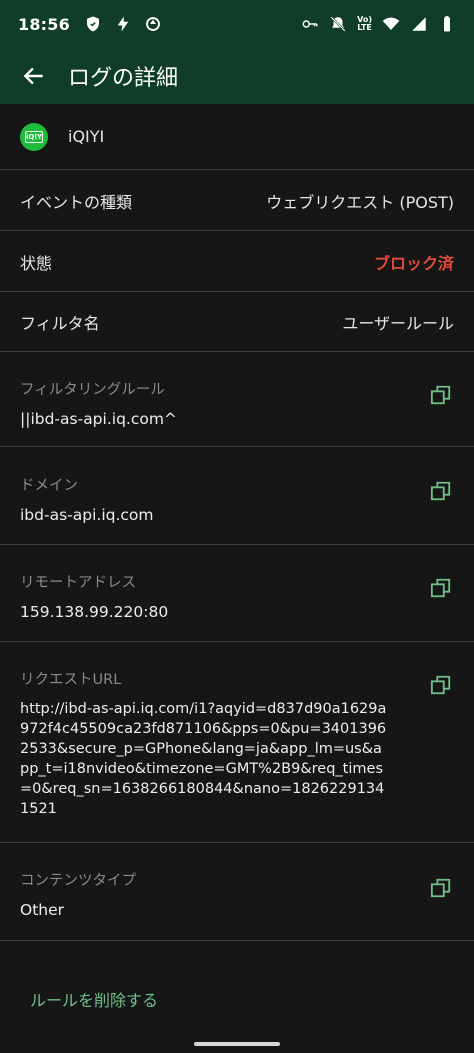  What do you see at coordinates (123, 24) in the screenshot?
I see `bolt-icon` at bounding box center [123, 24].